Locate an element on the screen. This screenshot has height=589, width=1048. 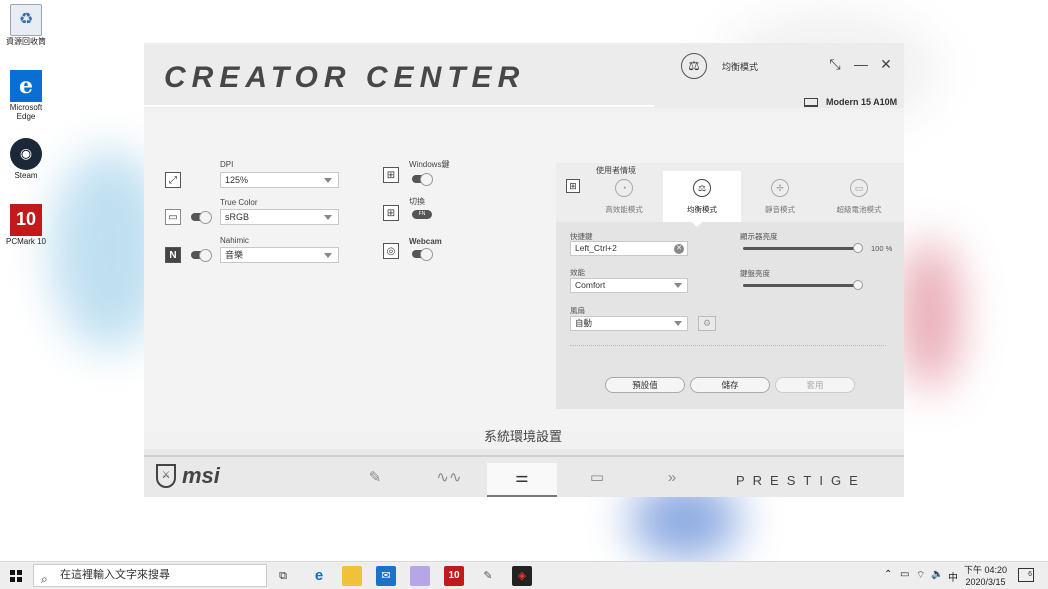
tab-silent: ✢ 靜音模式 is located at coordinates (780, 196).